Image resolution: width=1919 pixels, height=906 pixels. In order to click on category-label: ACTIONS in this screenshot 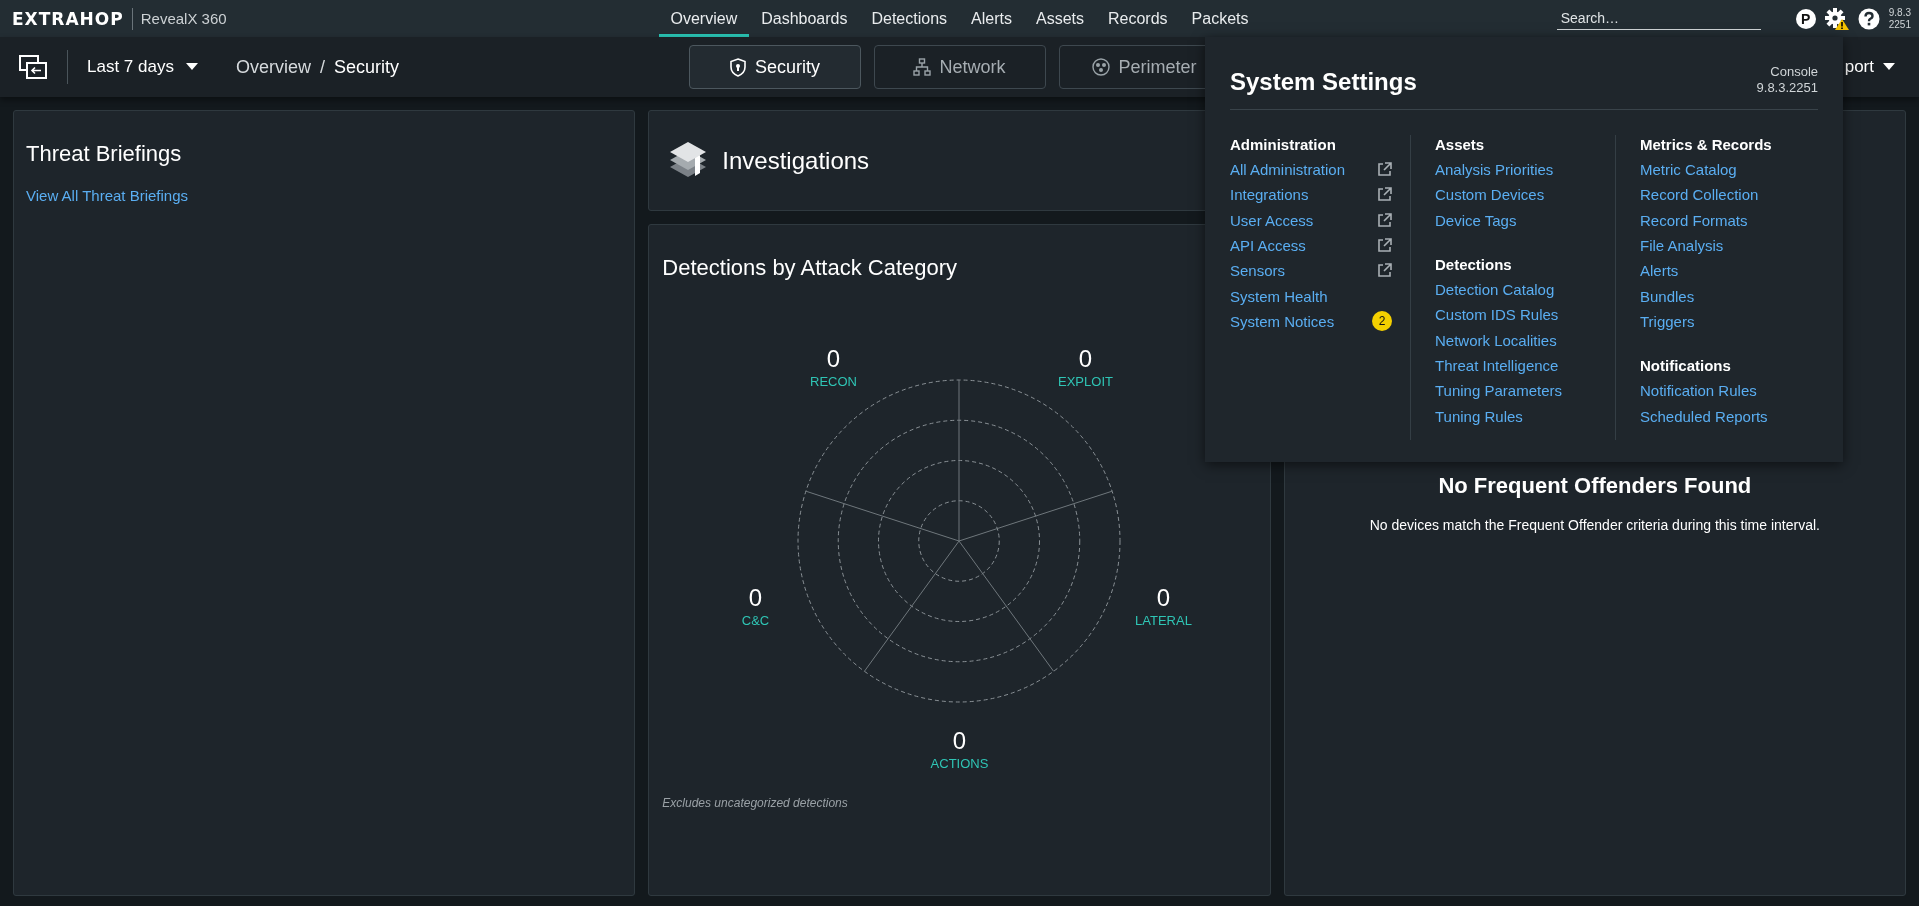, I will do `click(959, 763)`.